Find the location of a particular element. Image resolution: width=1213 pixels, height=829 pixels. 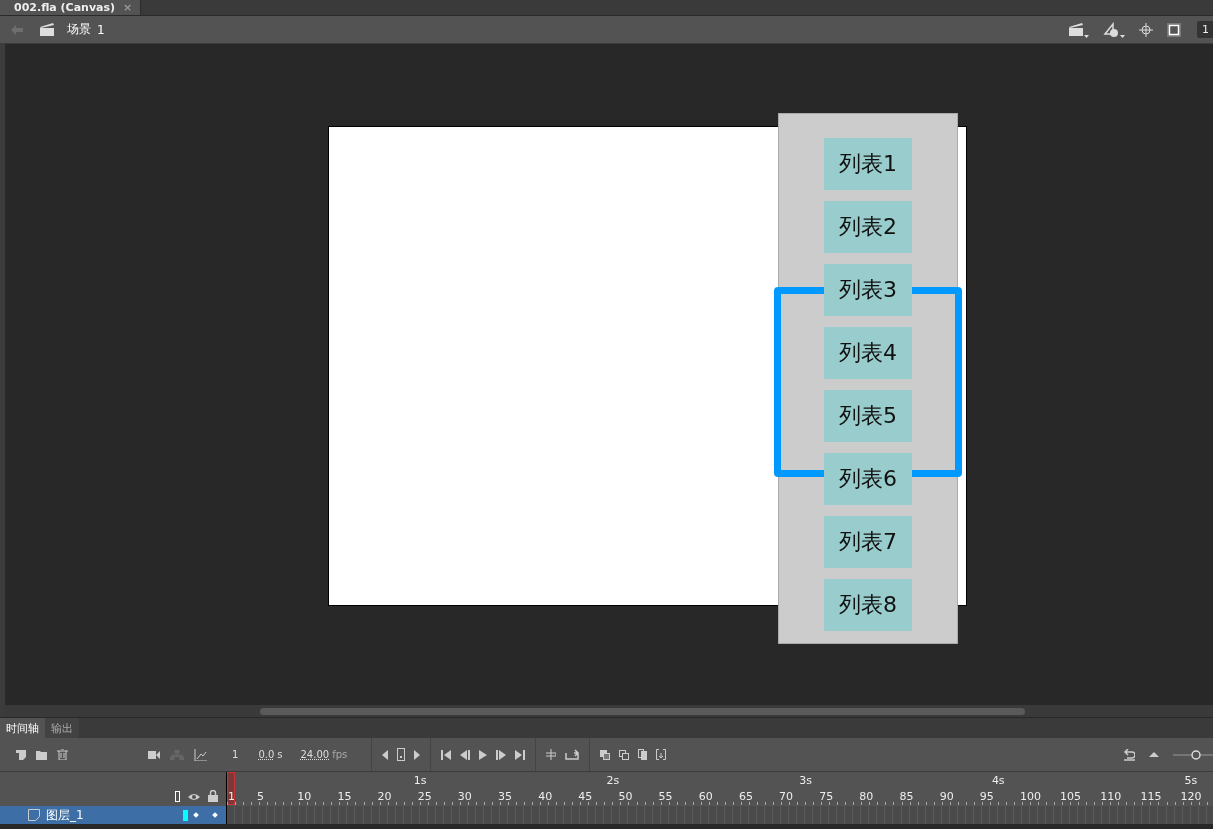

frame-number: 5 is located at coordinates (261, 796).